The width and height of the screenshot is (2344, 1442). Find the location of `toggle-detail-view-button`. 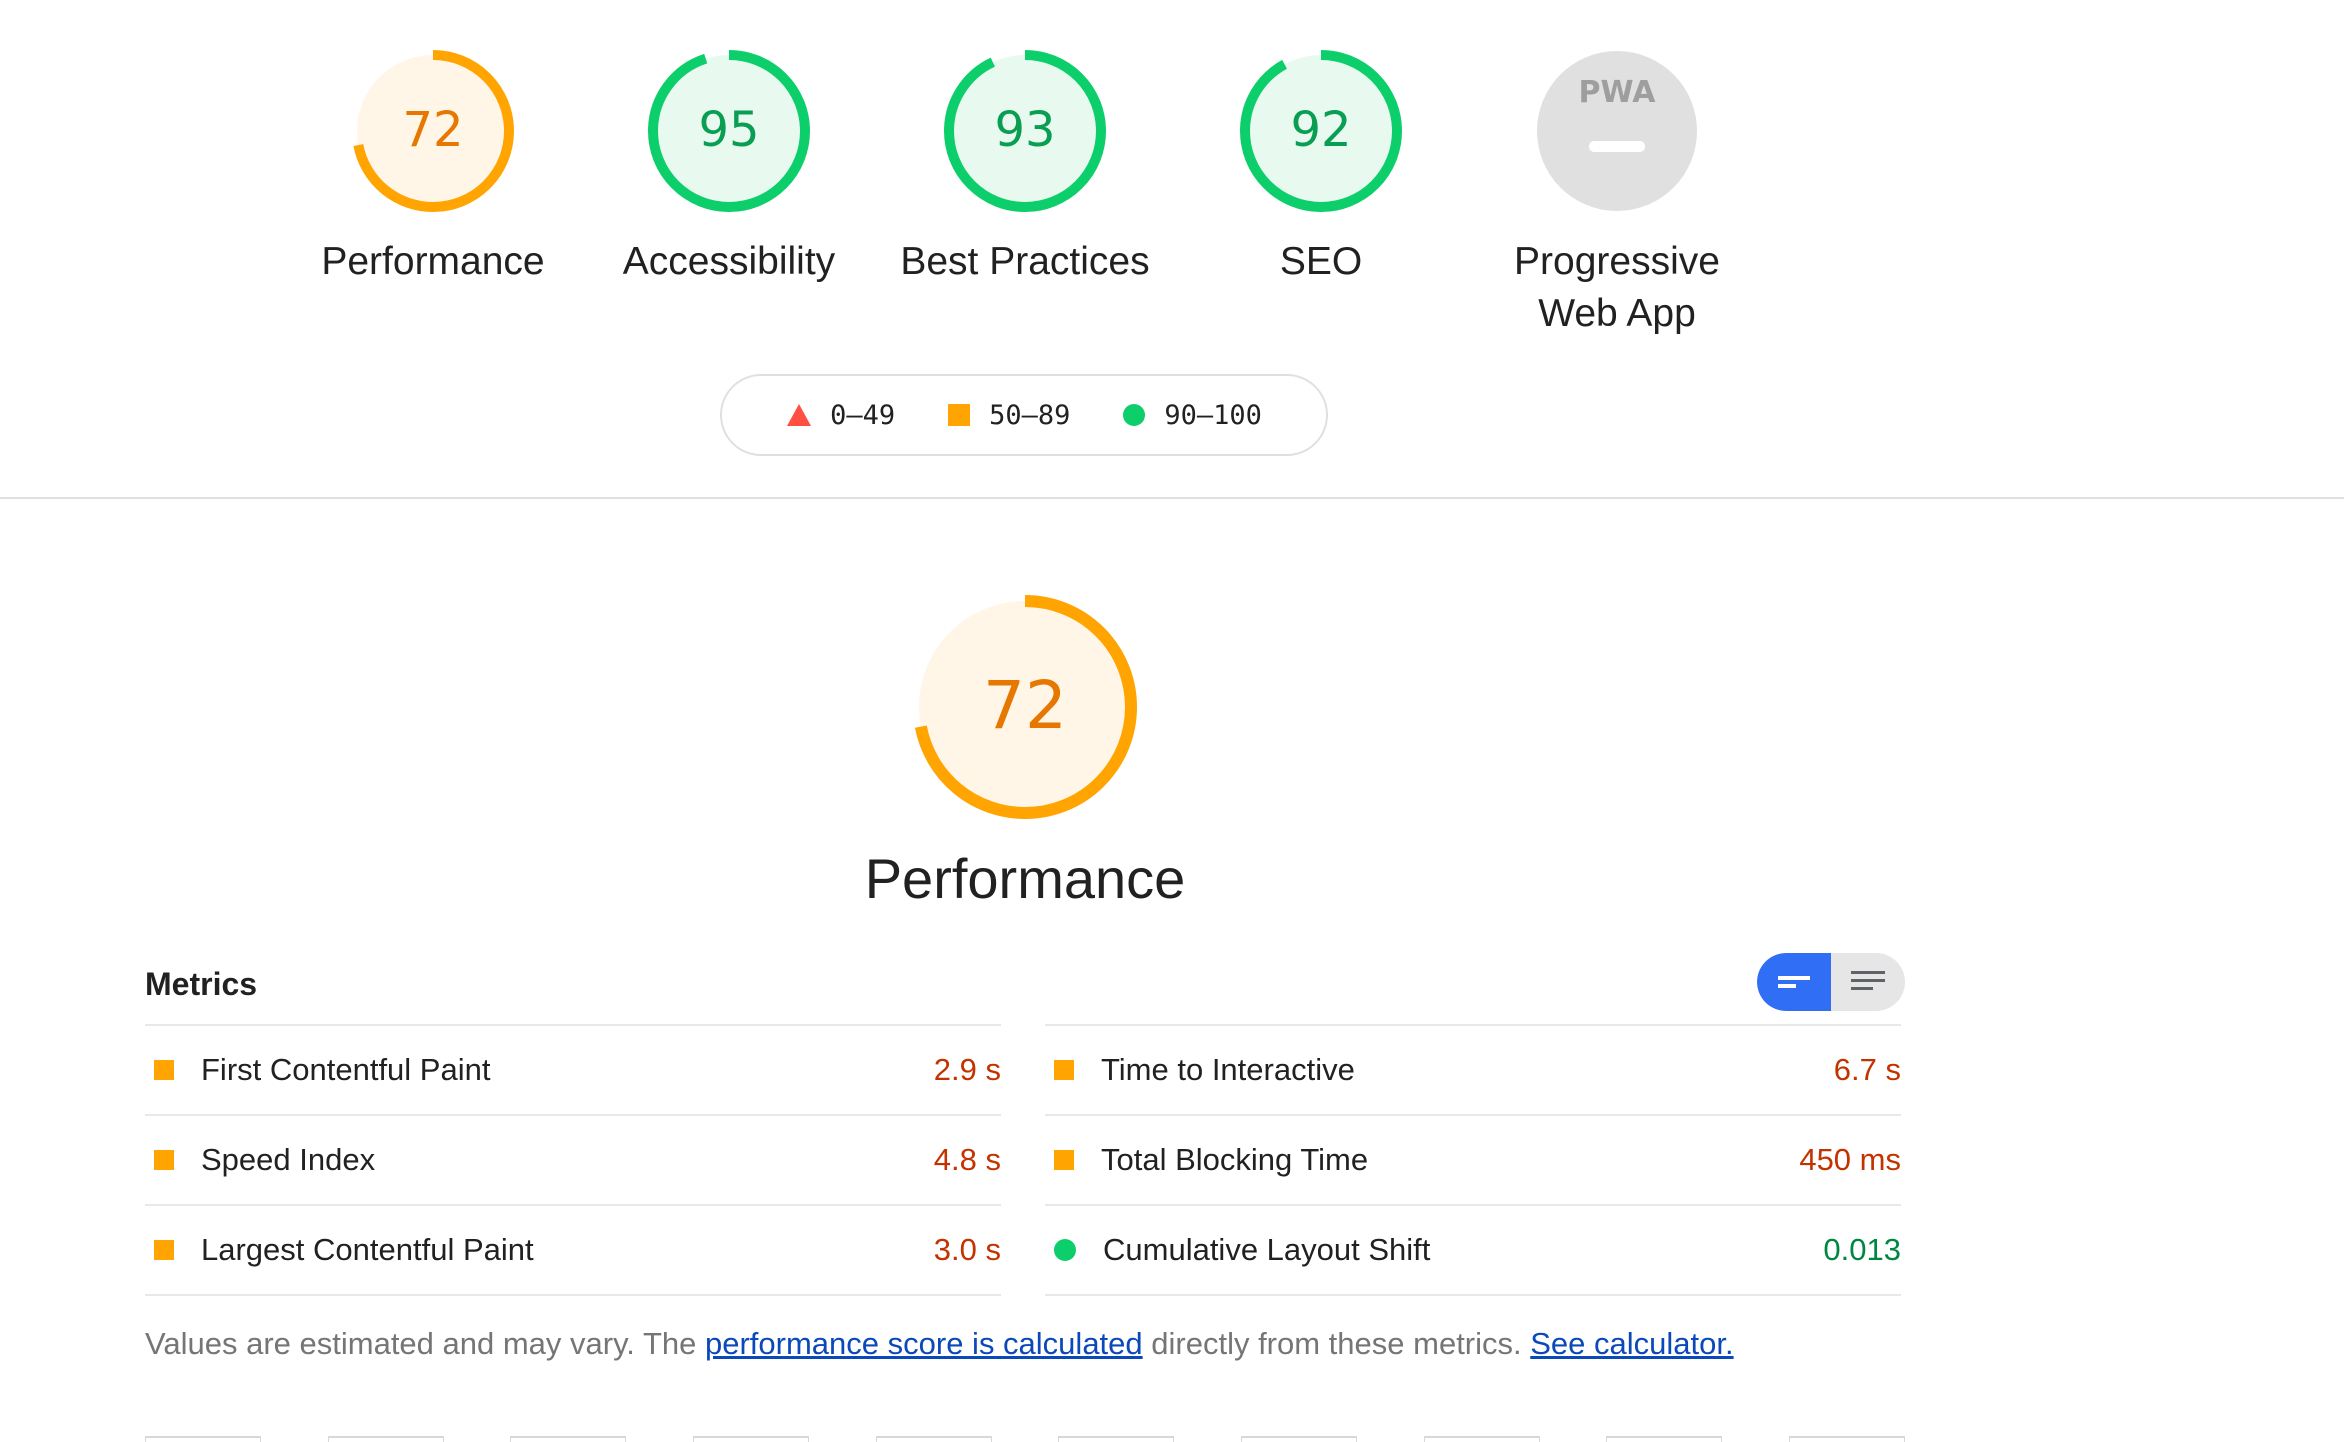

toggle-detail-view-button is located at coordinates (1868, 982).